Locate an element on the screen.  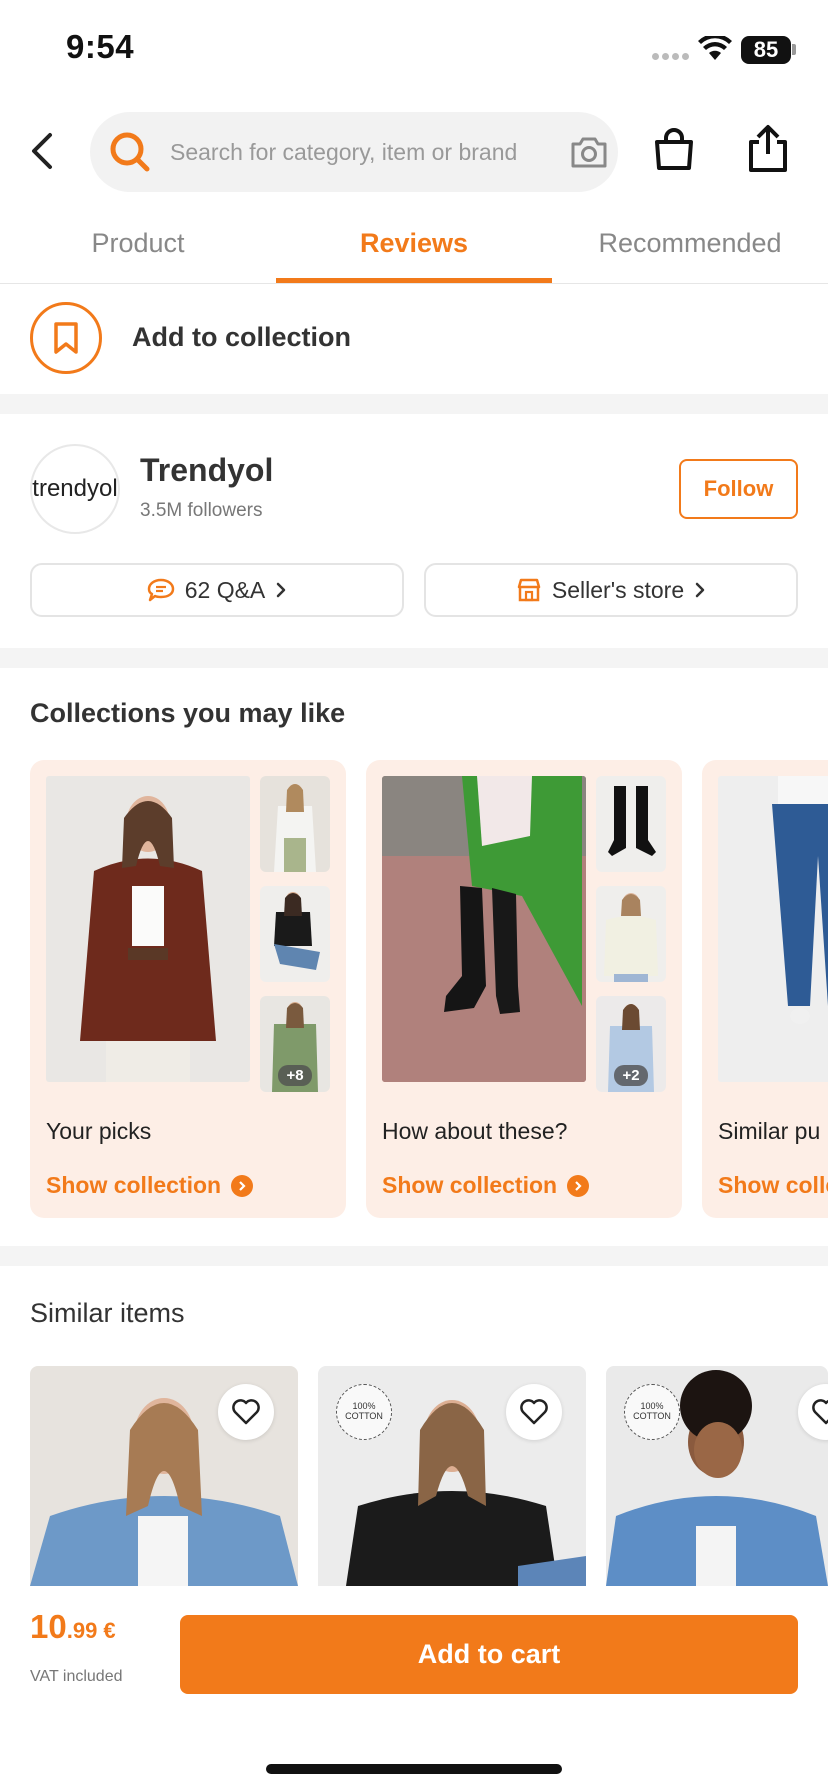
seller-followers: 3.5M followers is located at coordinates (201, 510).